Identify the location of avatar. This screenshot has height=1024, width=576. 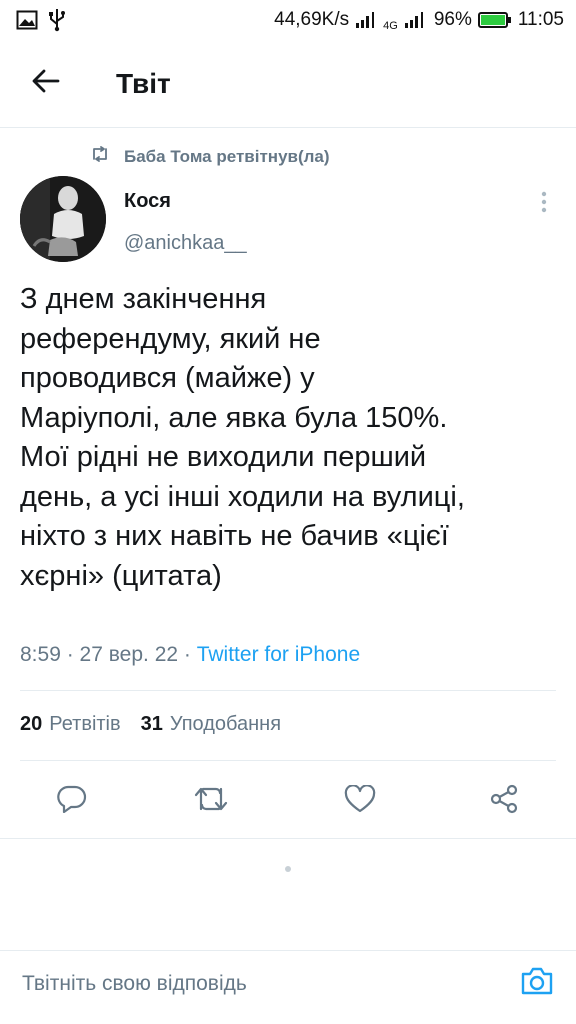
(63, 219).